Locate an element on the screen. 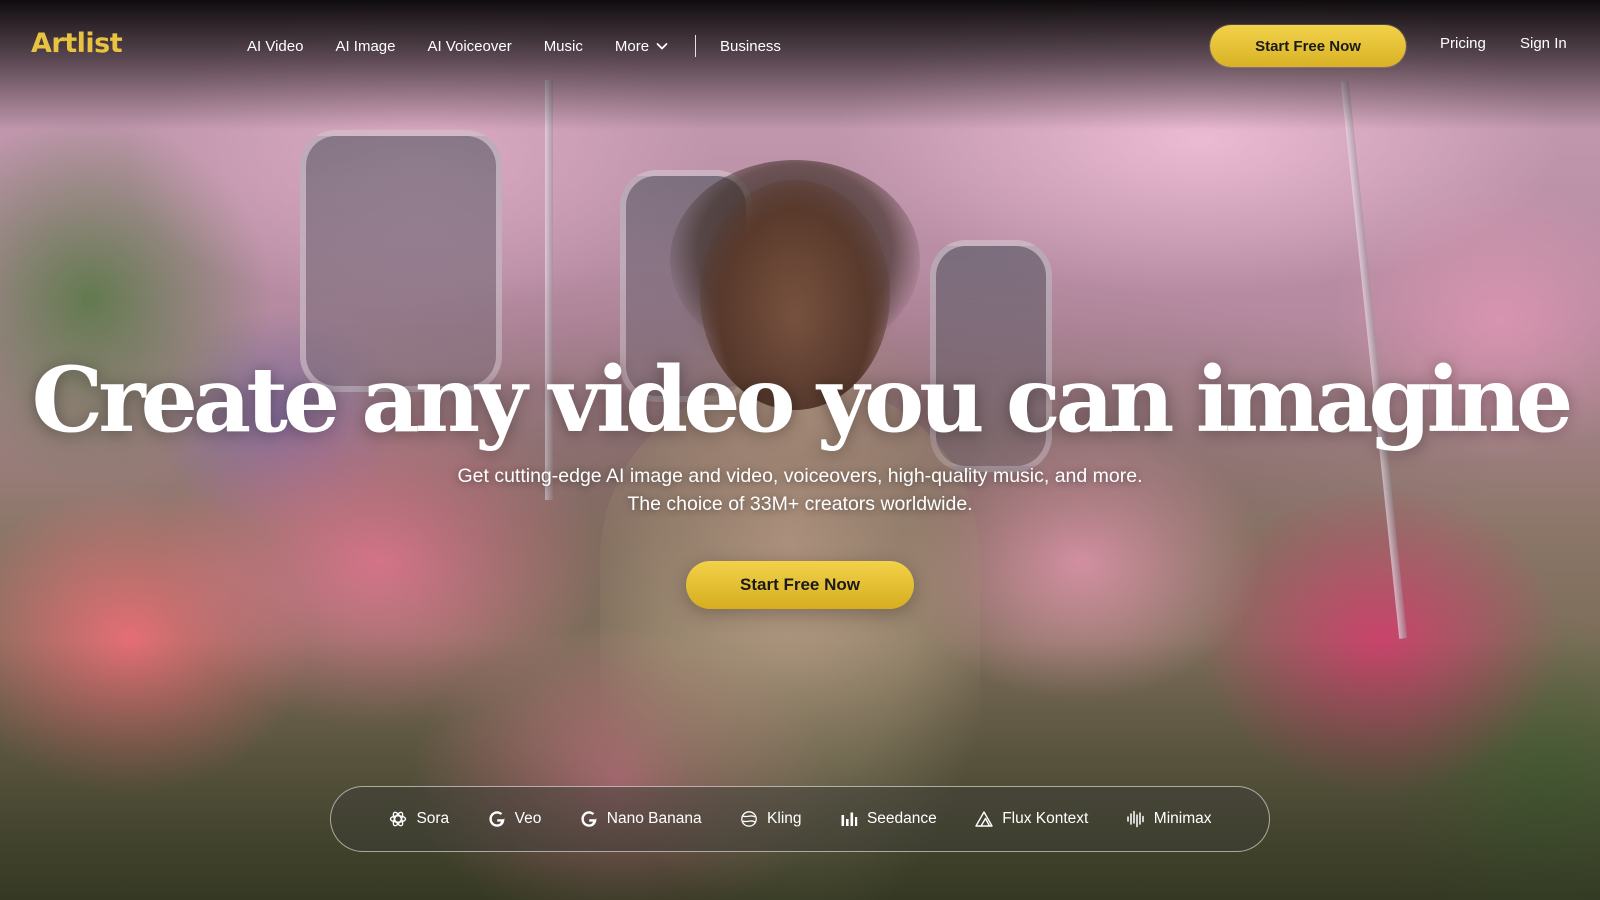  nav-link-more: More is located at coordinates (642, 46).